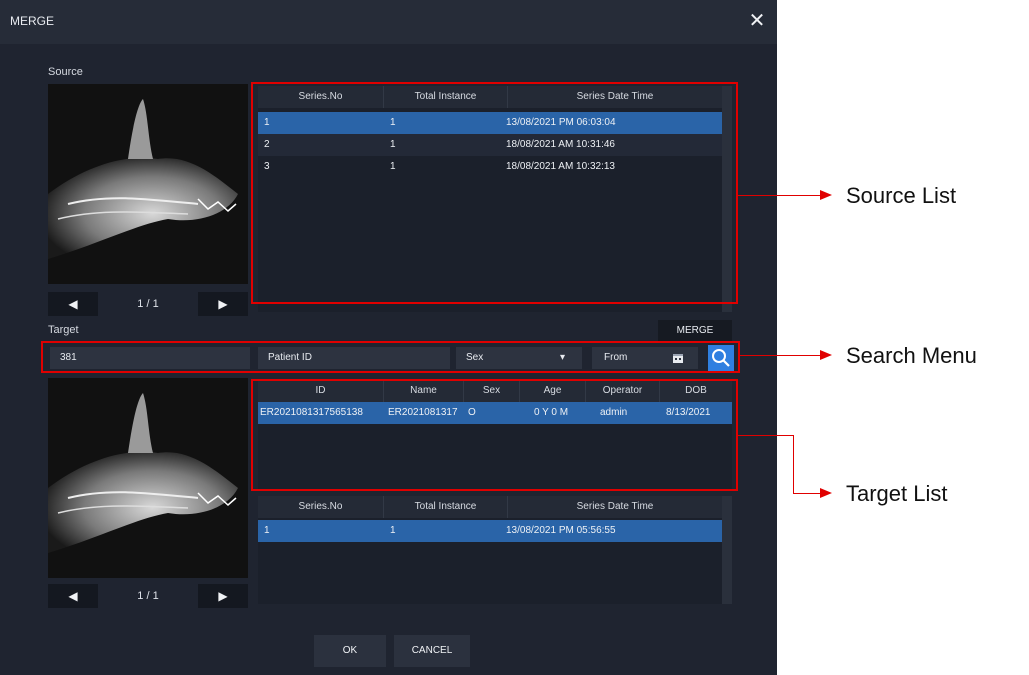 Image resolution: width=1029 pixels, height=675 pixels. I want to click on series-no-cell: 1, so click(267, 530).